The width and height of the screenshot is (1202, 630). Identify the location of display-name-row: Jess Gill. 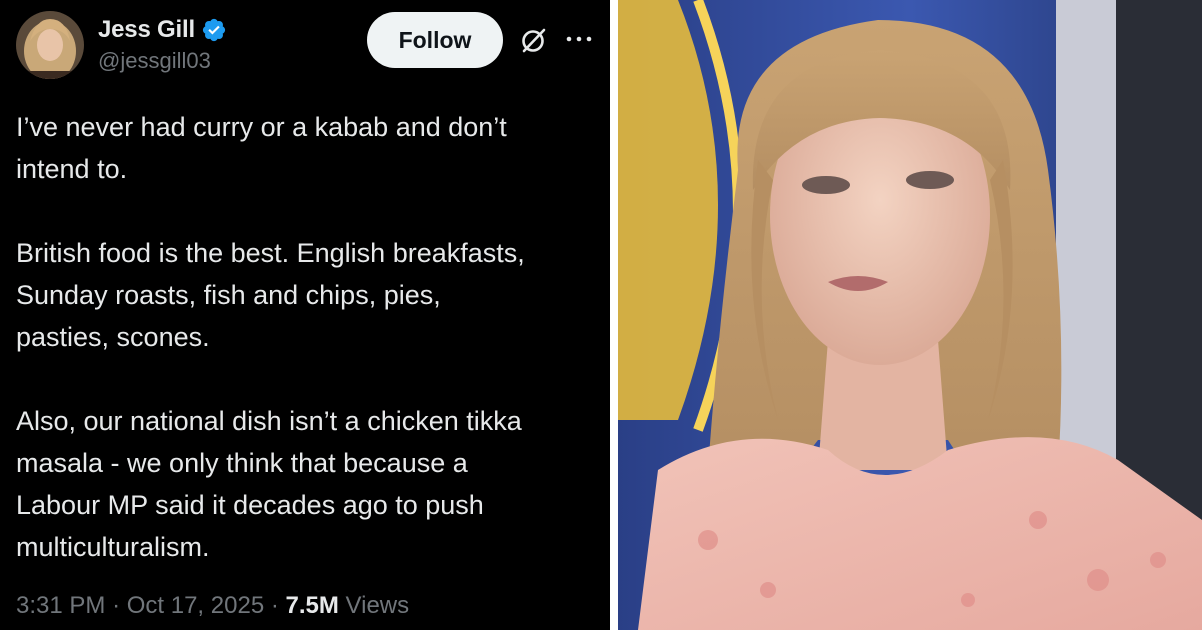
(162, 30).